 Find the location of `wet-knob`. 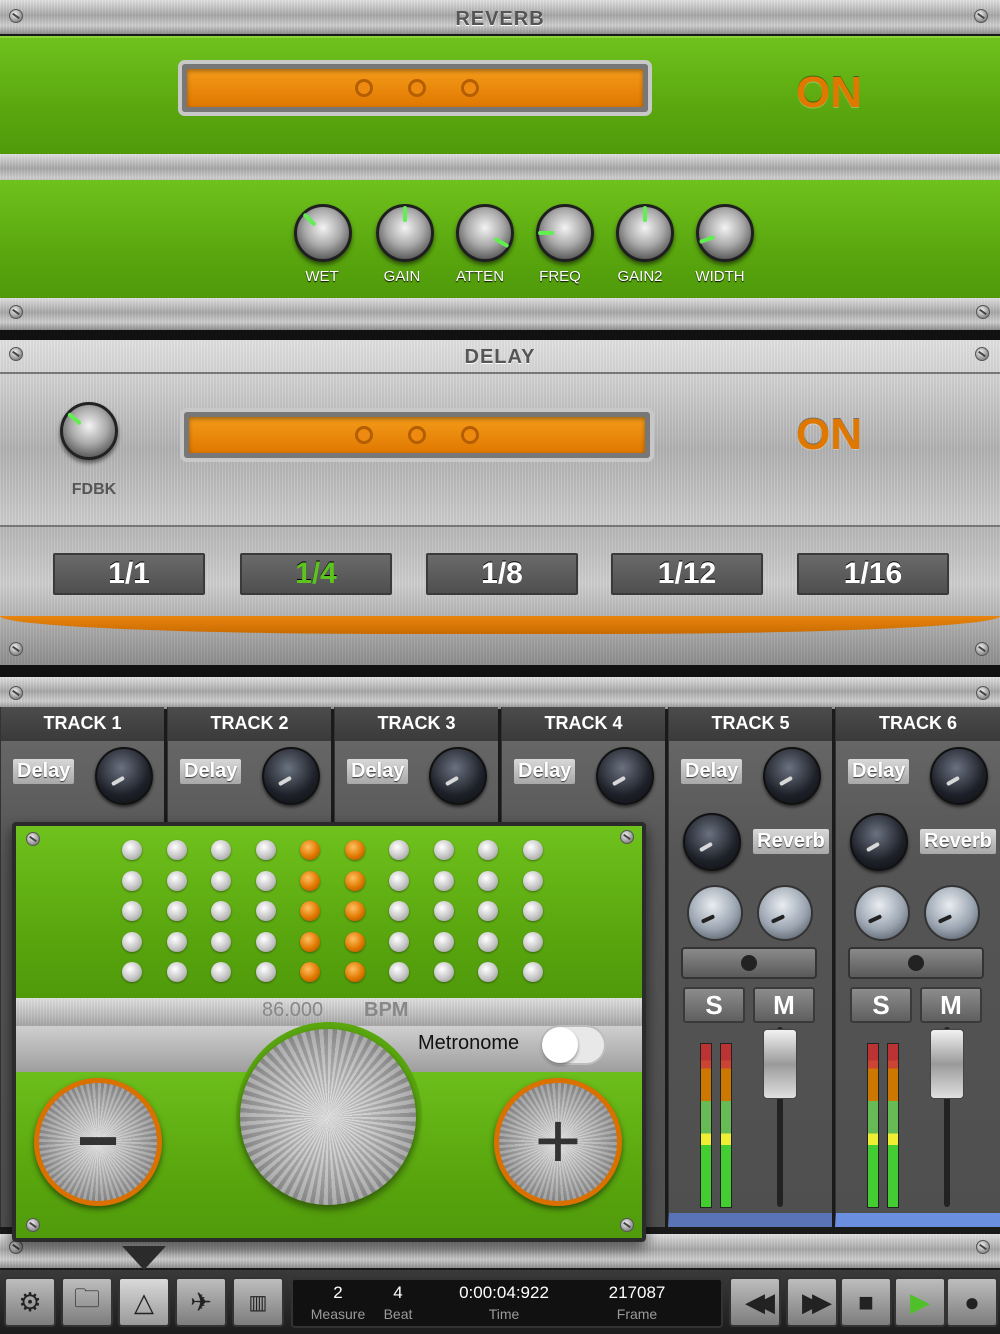

wet-knob is located at coordinates (323, 233).